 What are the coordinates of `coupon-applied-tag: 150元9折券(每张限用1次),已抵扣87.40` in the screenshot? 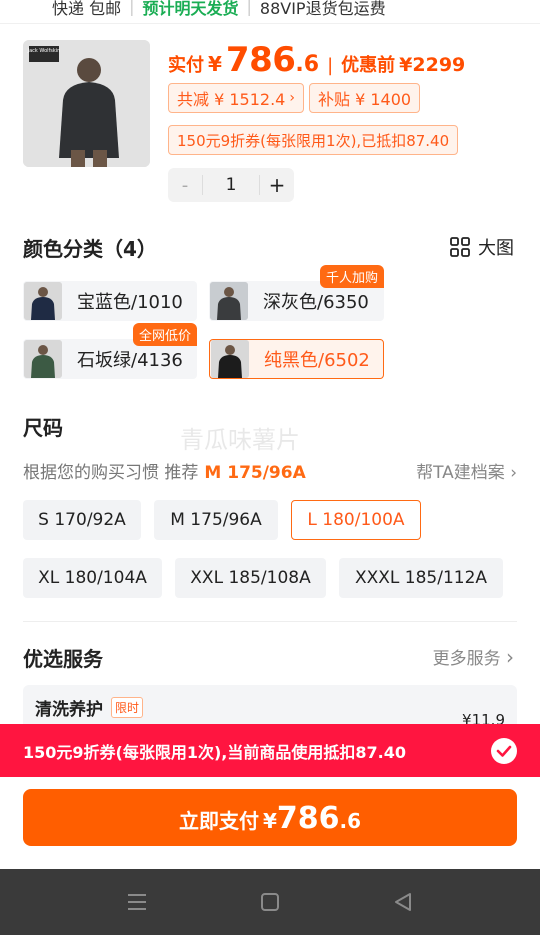 It's located at (313, 140).